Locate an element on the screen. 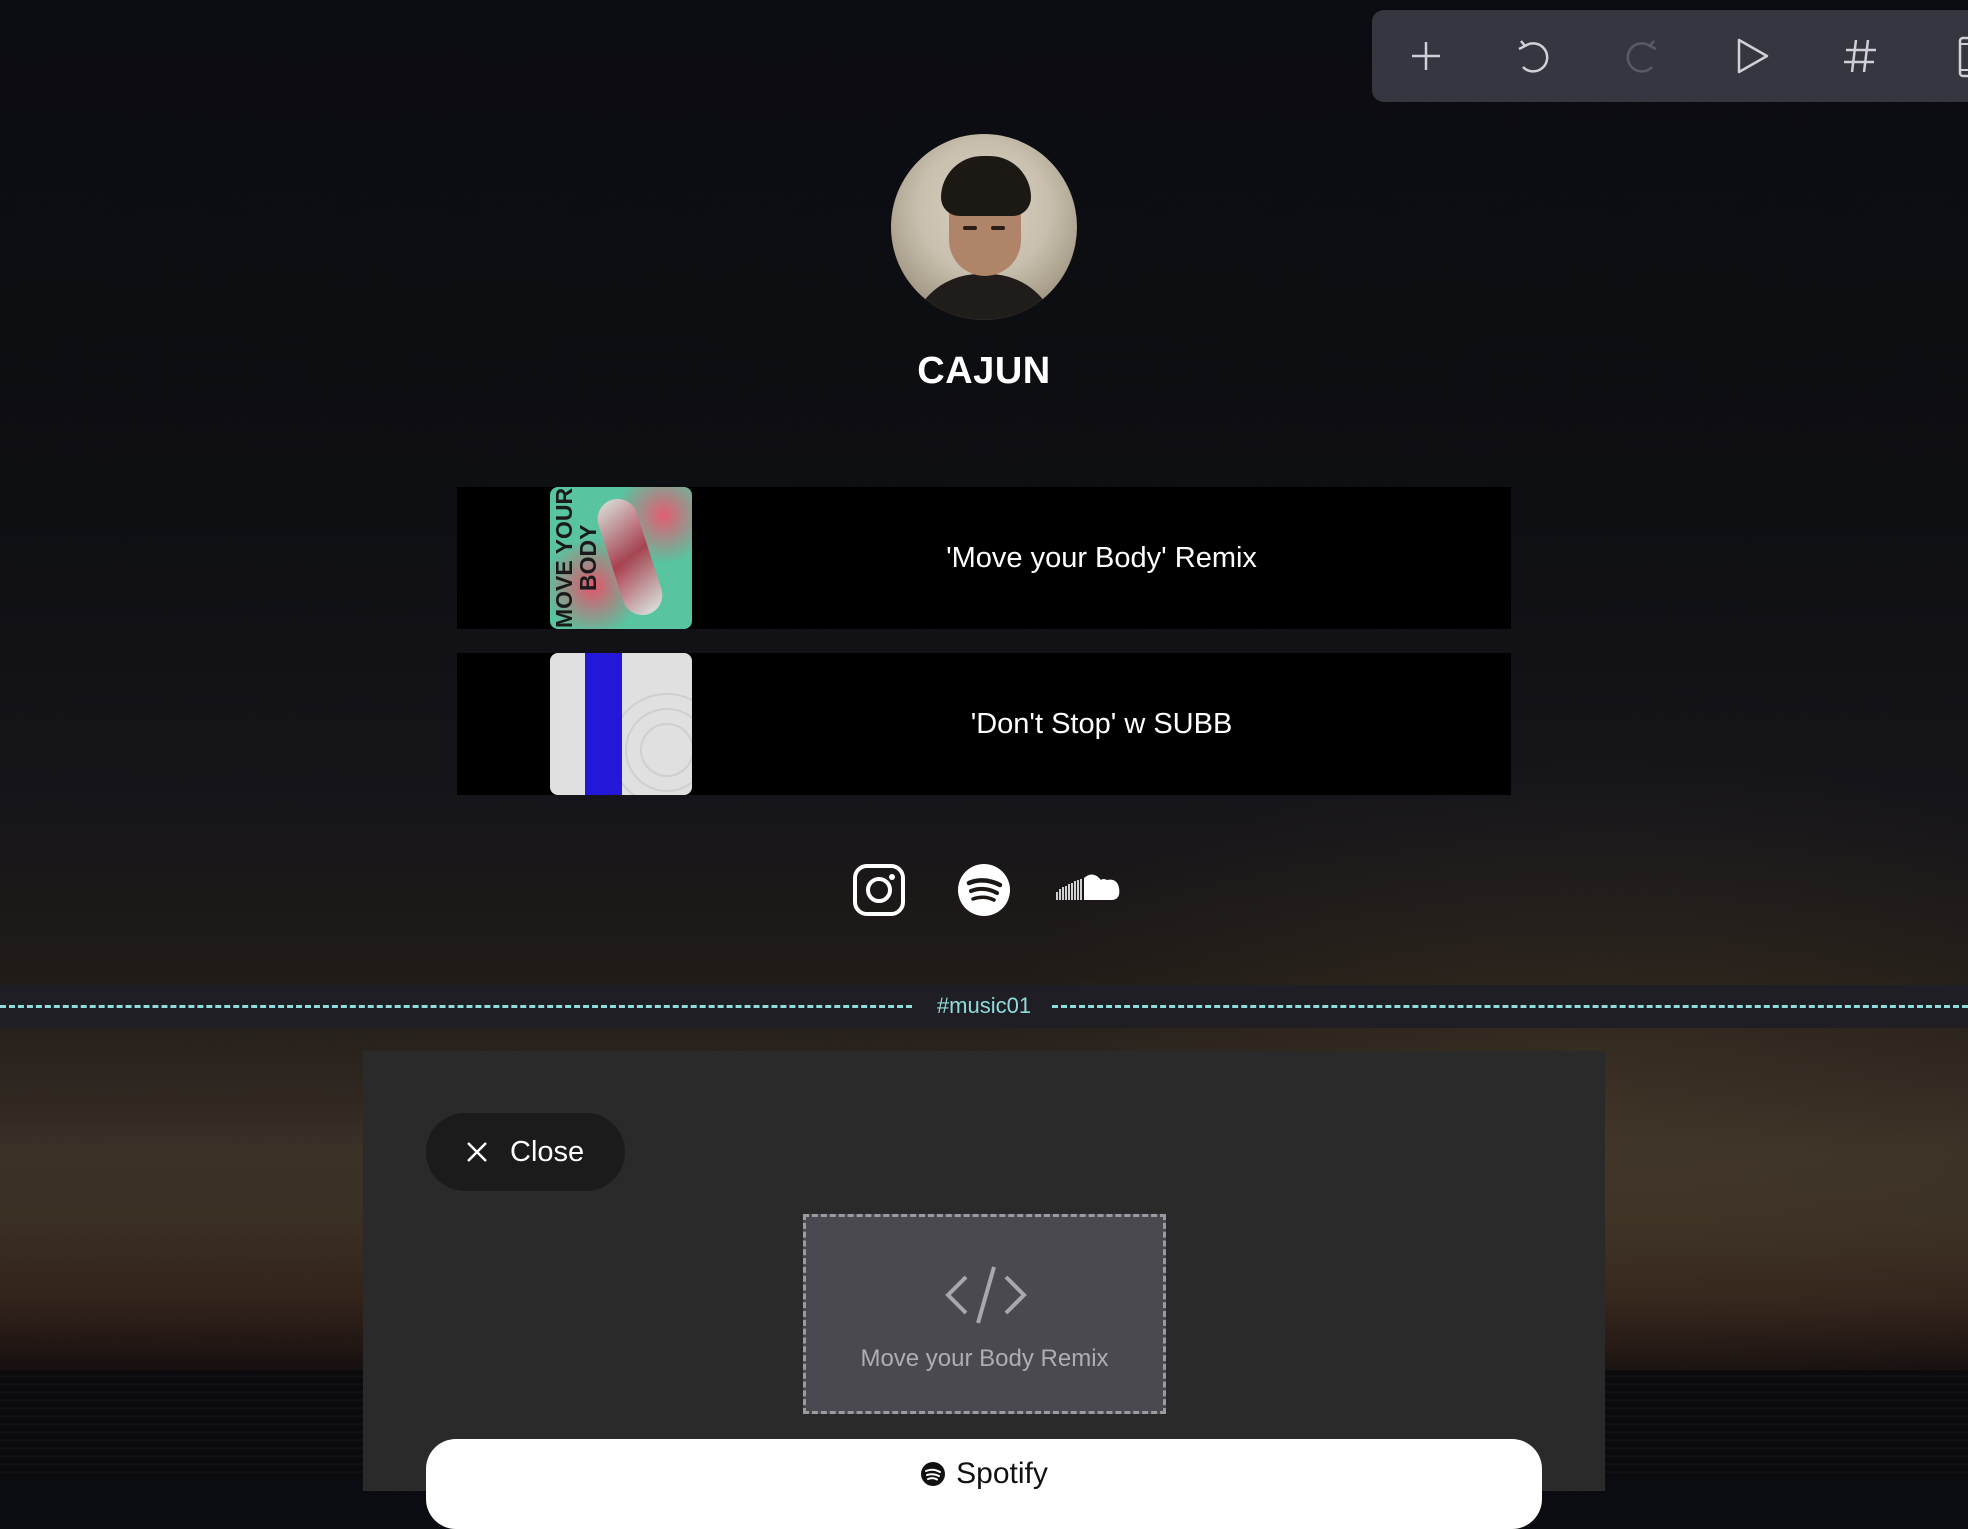 This screenshot has width=1968, height=1529. add-button is located at coordinates (1426, 56).